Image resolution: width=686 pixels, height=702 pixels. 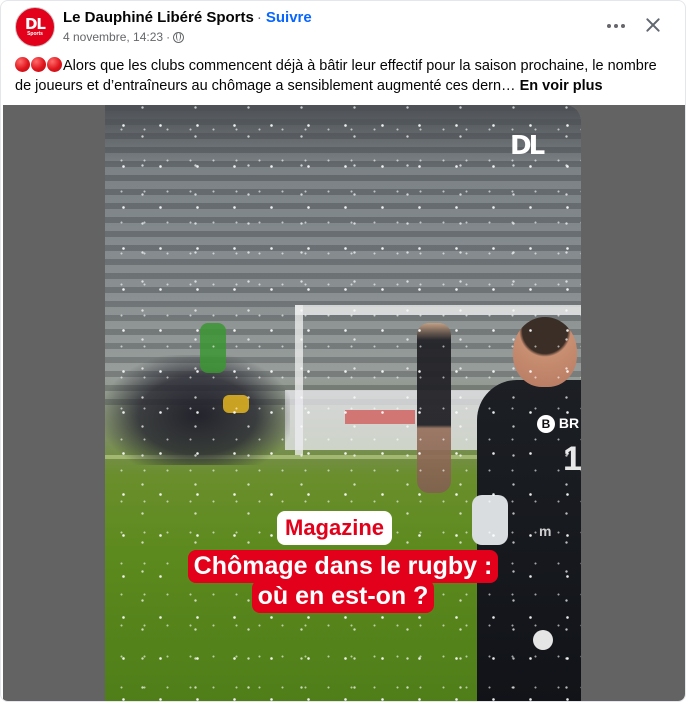 I want to click on post-meta: 4 novembre, 14:23 ·, so click(x=124, y=37).